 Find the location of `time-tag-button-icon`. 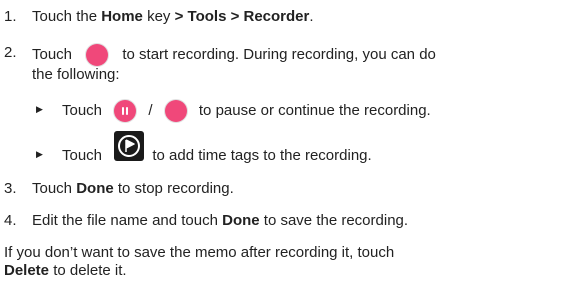

time-tag-button-icon is located at coordinates (129, 146).